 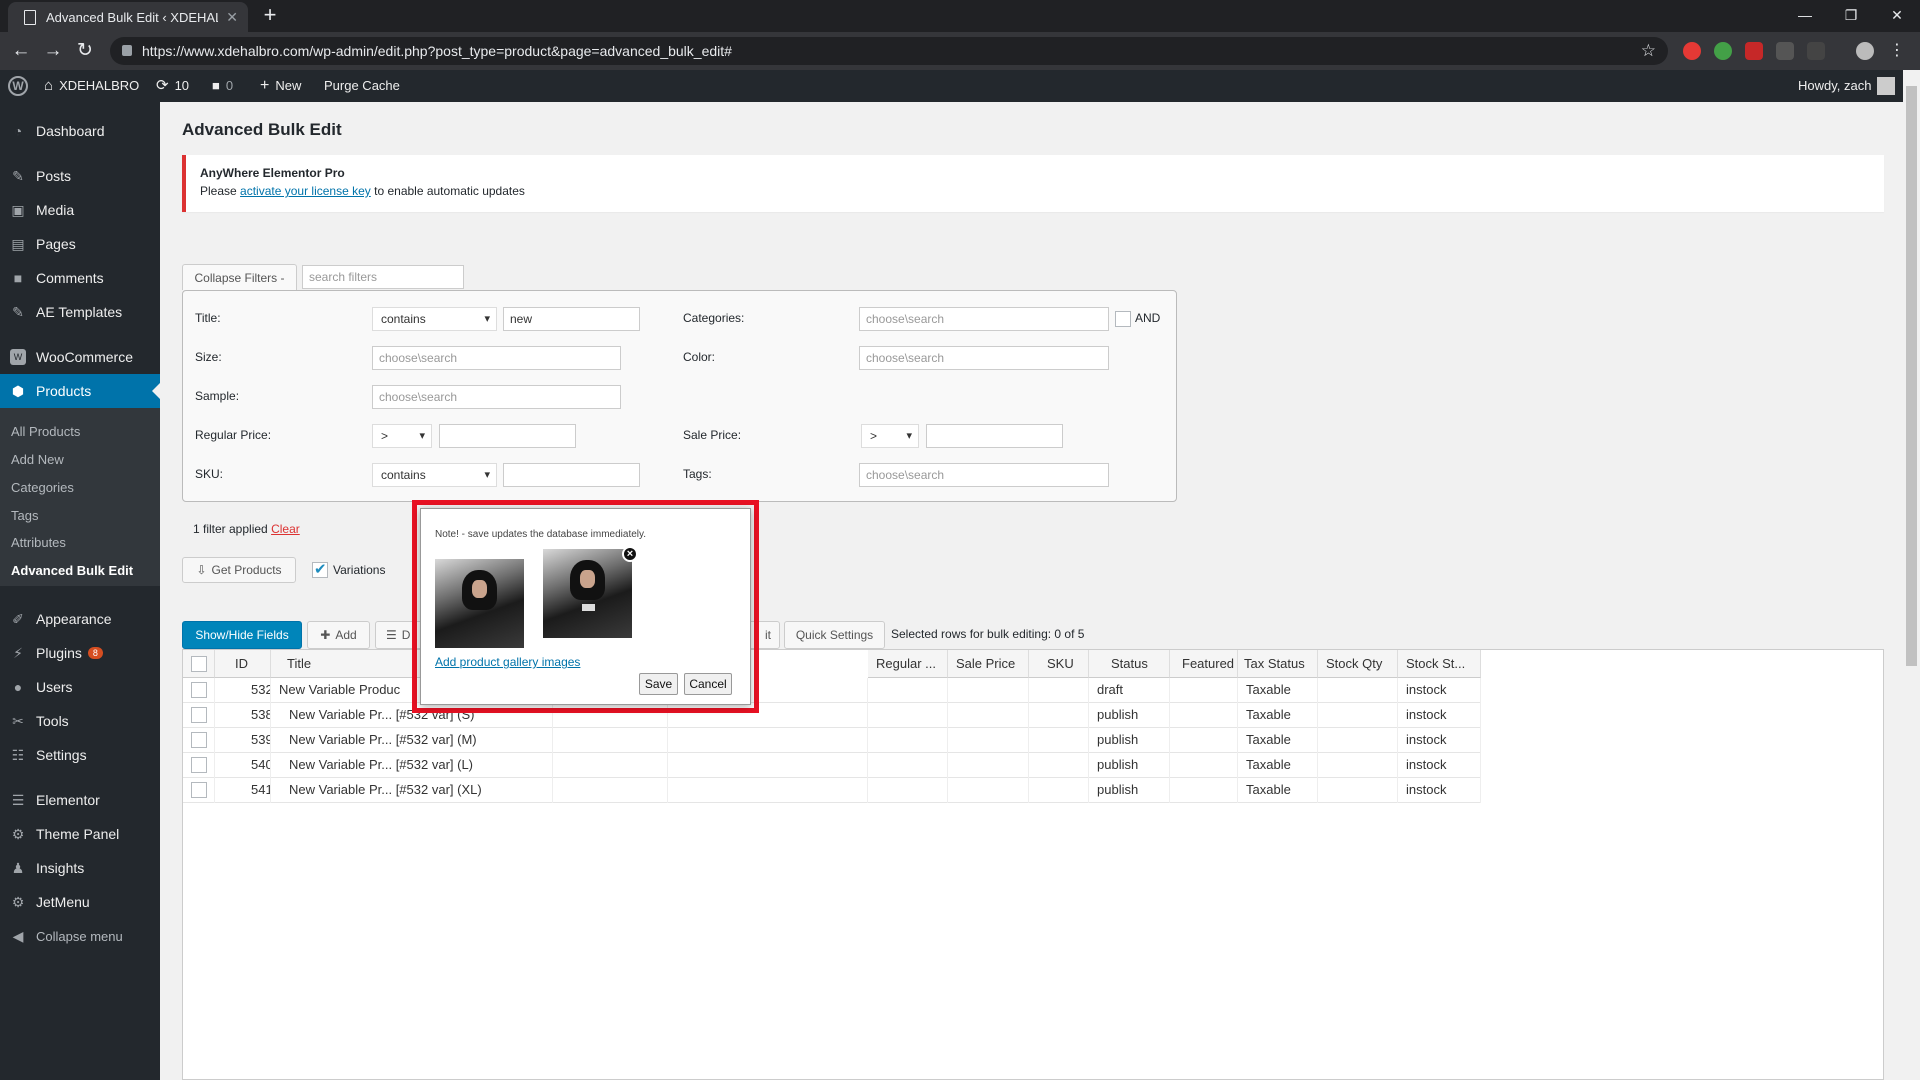 What do you see at coordinates (412, 740) in the screenshot?
I see `cell-title: New Variable Pr... [#532 var] (M)` at bounding box center [412, 740].